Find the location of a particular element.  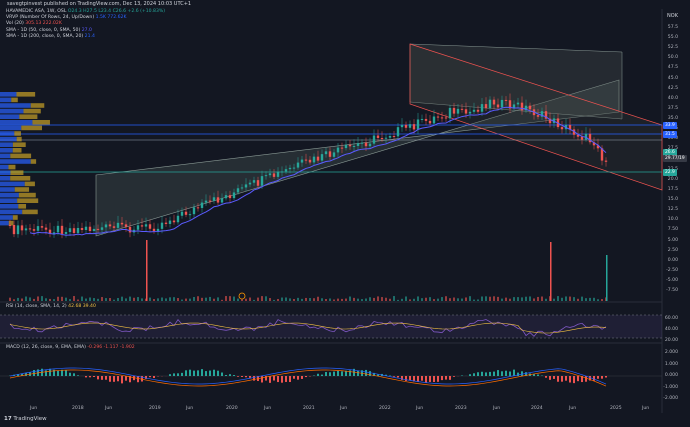

macd-tick: -2.000 is located at coordinates (670, 398).